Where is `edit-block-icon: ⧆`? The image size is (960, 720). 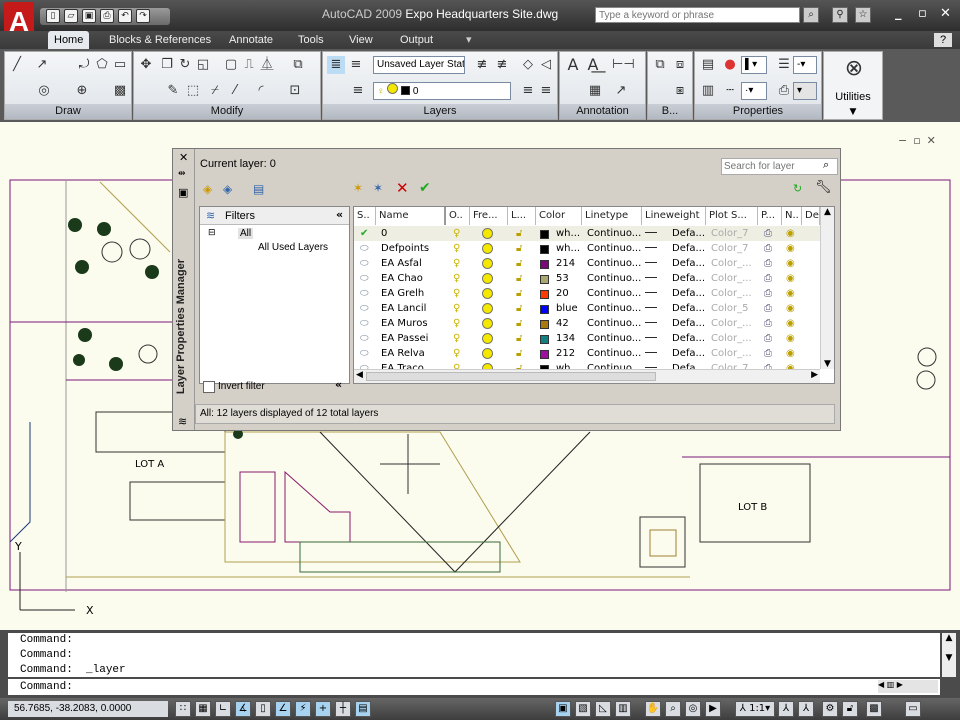 edit-block-icon: ⧆ is located at coordinates (680, 91).